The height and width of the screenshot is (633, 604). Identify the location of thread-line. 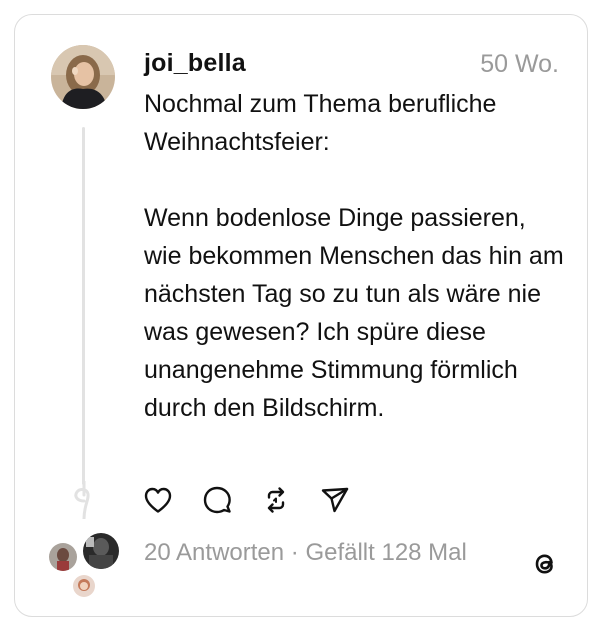
(83, 306).